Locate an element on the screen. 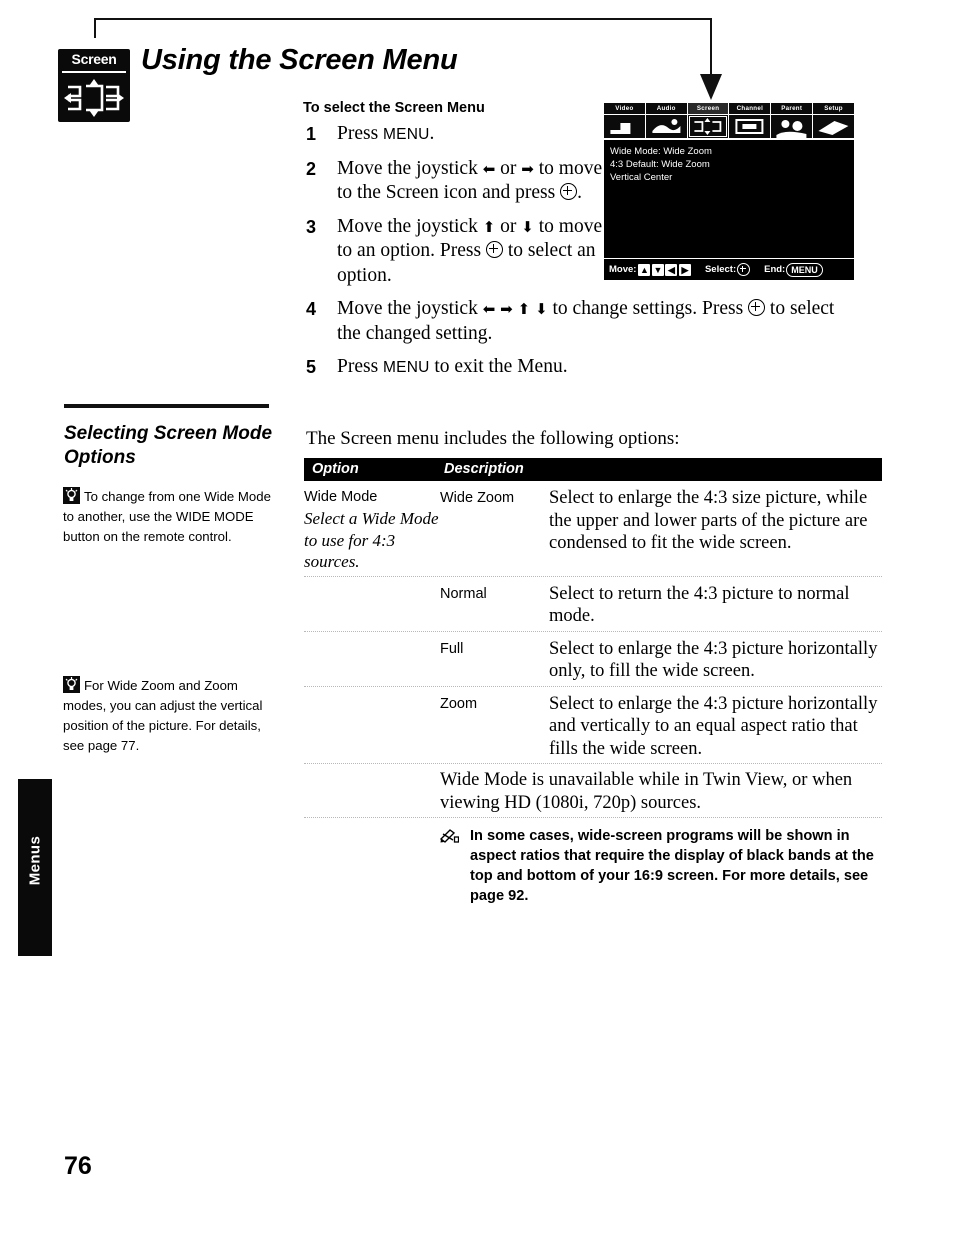 The image size is (954, 1239). osd-tab-channel: Channel is located at coordinates (750, 108).